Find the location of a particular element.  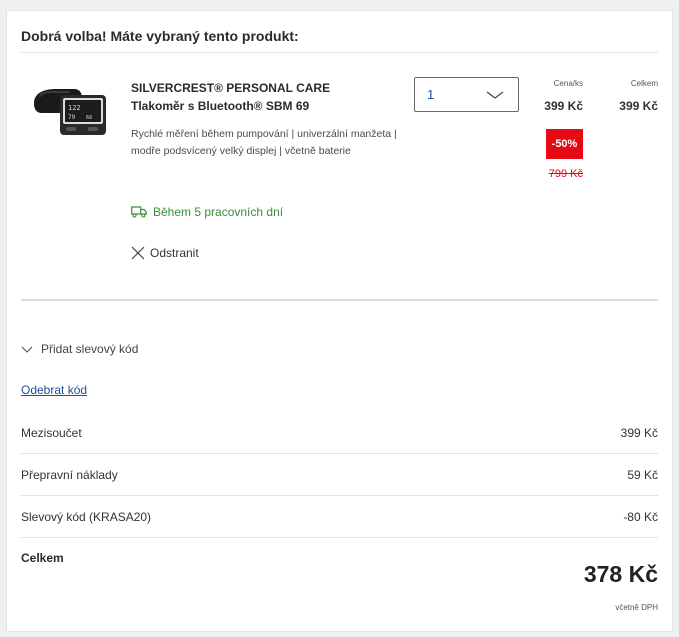

summary-row-discount: Slevový kód (KRASA20) -80 Kč is located at coordinates (339, 517).